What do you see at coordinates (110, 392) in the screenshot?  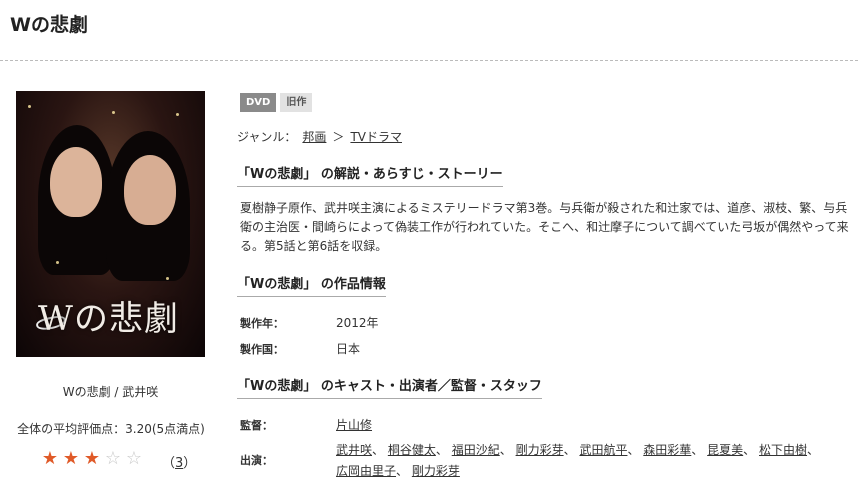 I see `poster-caption: Wの悲劇 / 武井咲` at bounding box center [110, 392].